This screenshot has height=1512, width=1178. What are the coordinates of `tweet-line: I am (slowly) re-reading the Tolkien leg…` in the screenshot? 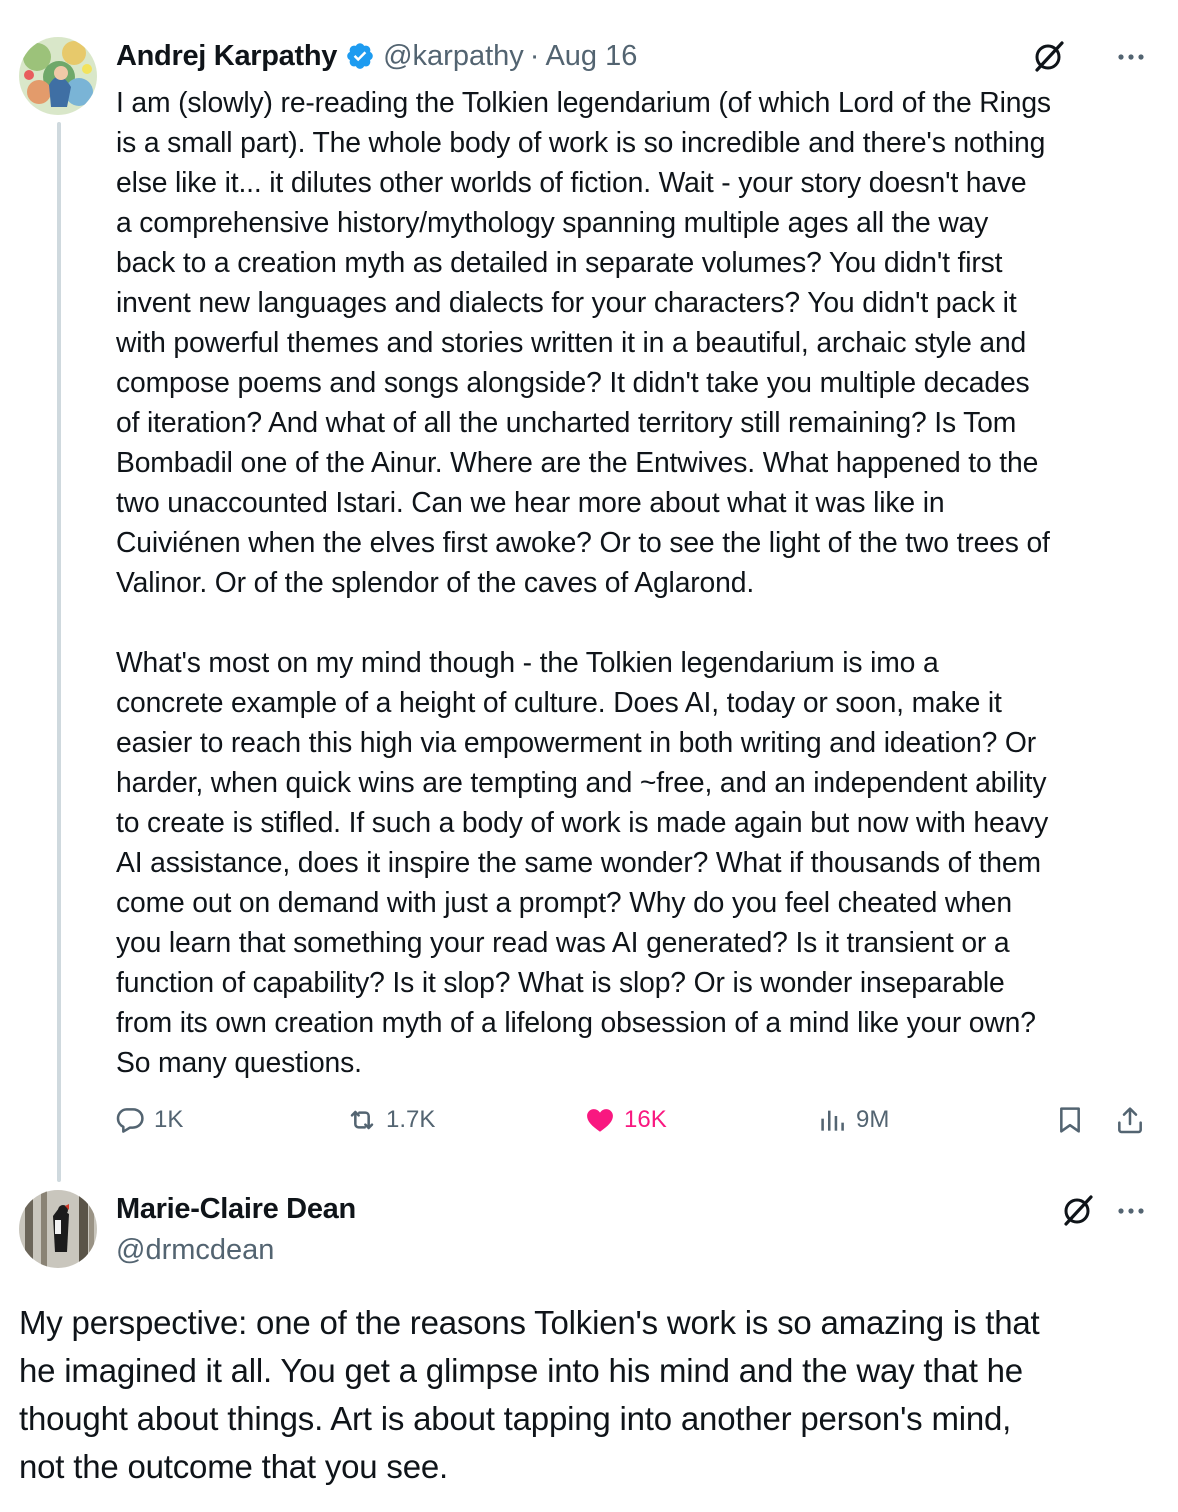 It's located at (583, 102).